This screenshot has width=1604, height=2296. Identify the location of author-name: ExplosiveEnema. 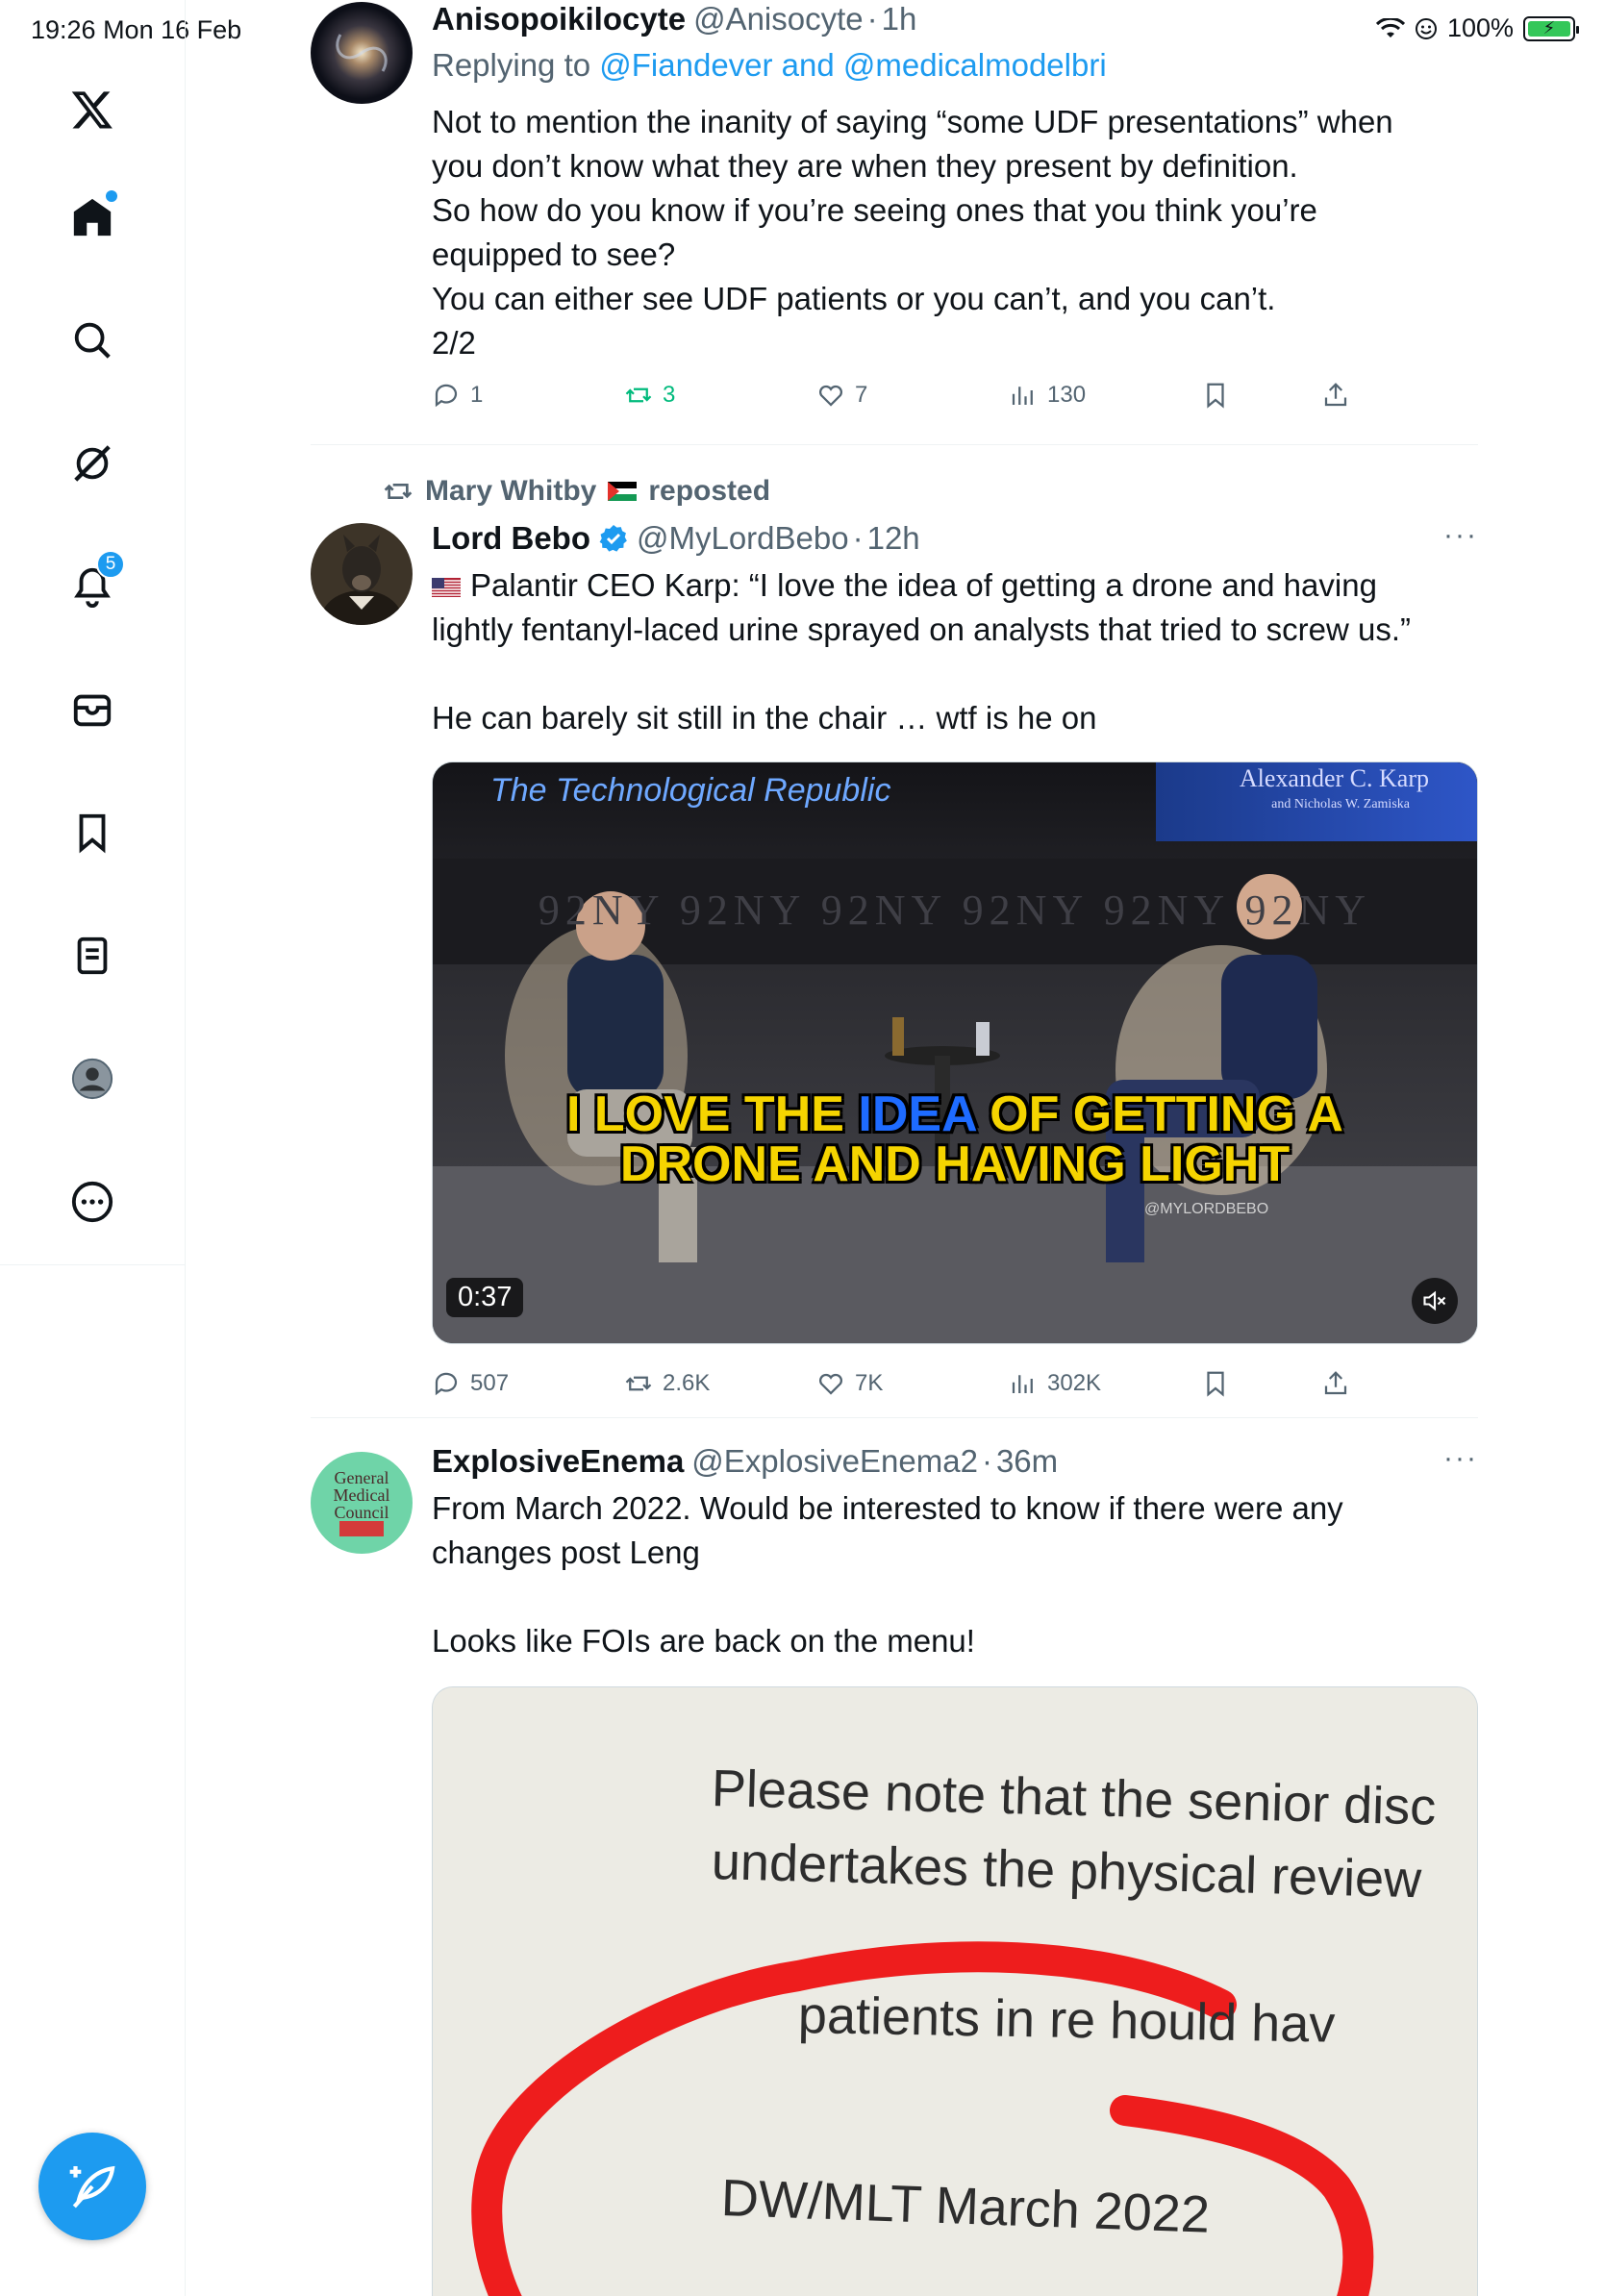
(558, 1461).